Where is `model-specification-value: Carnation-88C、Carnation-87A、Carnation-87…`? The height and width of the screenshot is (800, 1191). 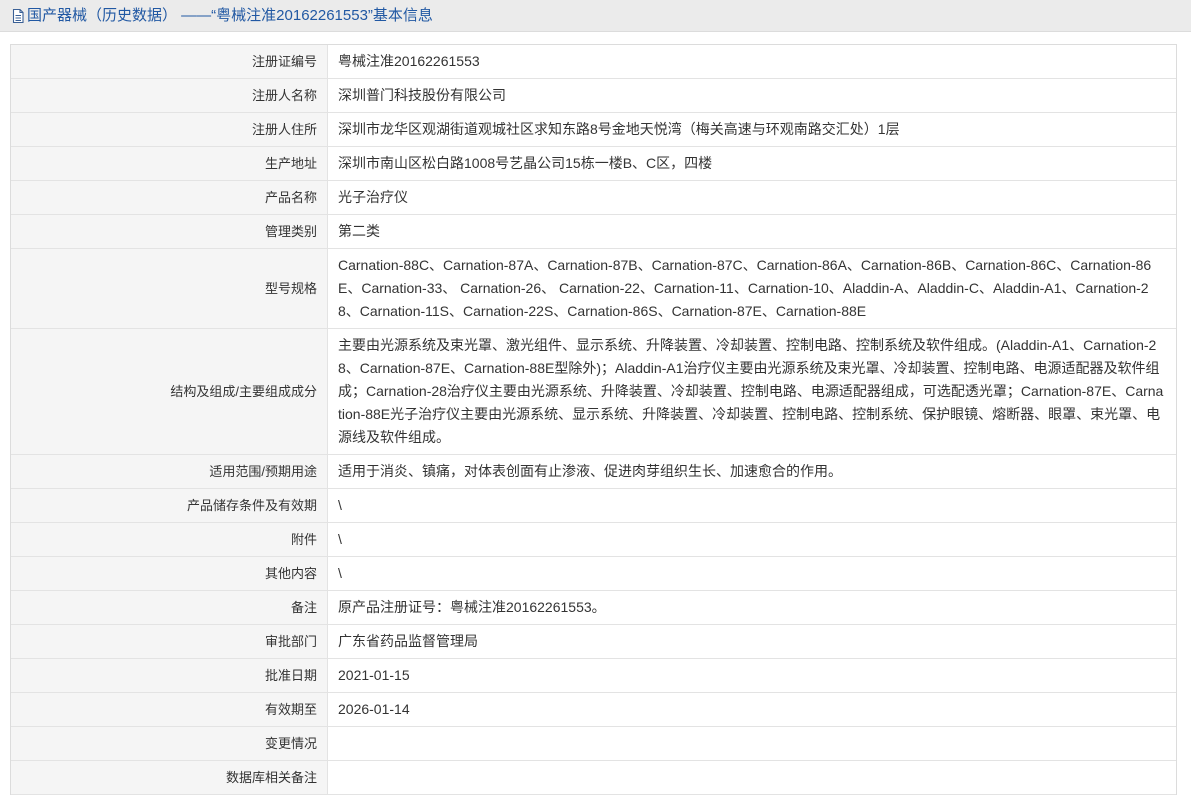 model-specification-value: Carnation-88C、Carnation-87A、Carnation-87… is located at coordinates (745, 288).